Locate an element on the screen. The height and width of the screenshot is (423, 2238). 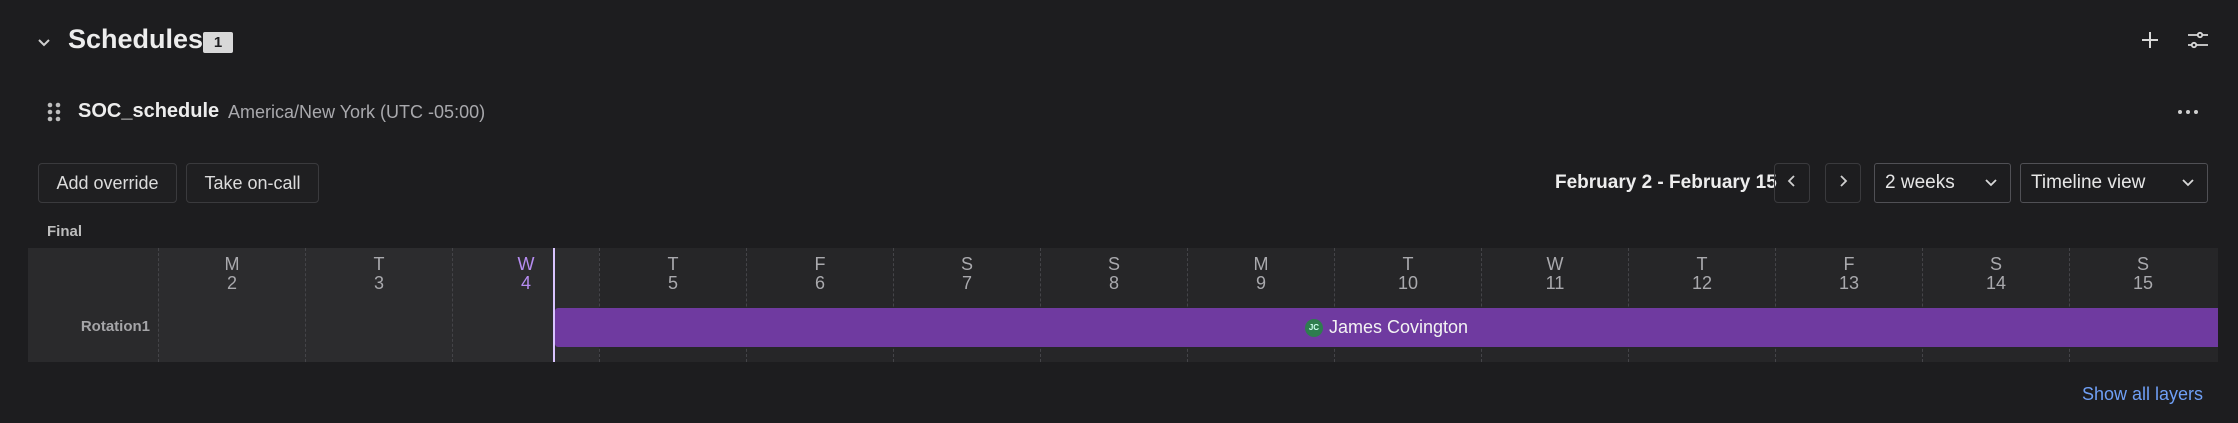
day-number: 12 is located at coordinates (1702, 283).